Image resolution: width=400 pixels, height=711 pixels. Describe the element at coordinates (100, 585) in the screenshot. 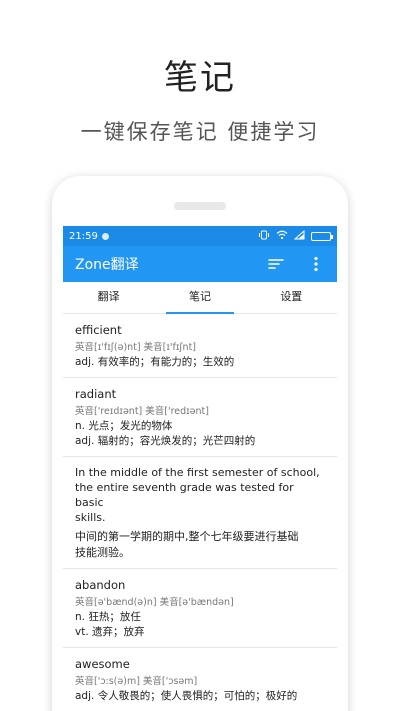

I see `note-word: abandon` at that location.